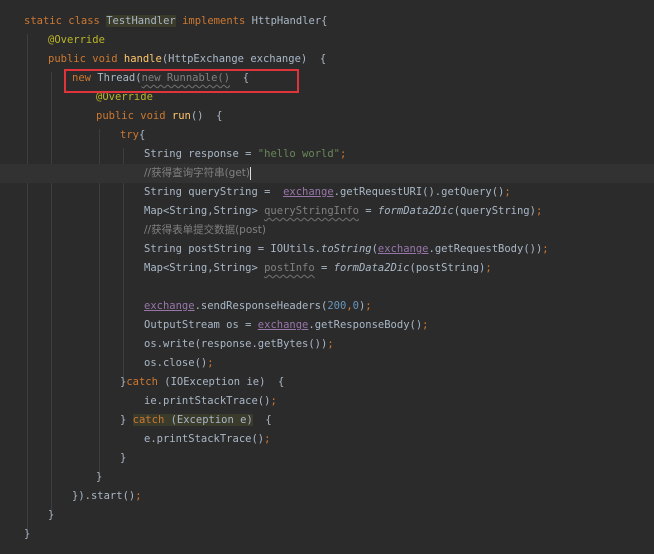 Image resolution: width=654 pixels, height=554 pixels. Describe the element at coordinates (214, 21) in the screenshot. I see `keyword: implements` at that location.